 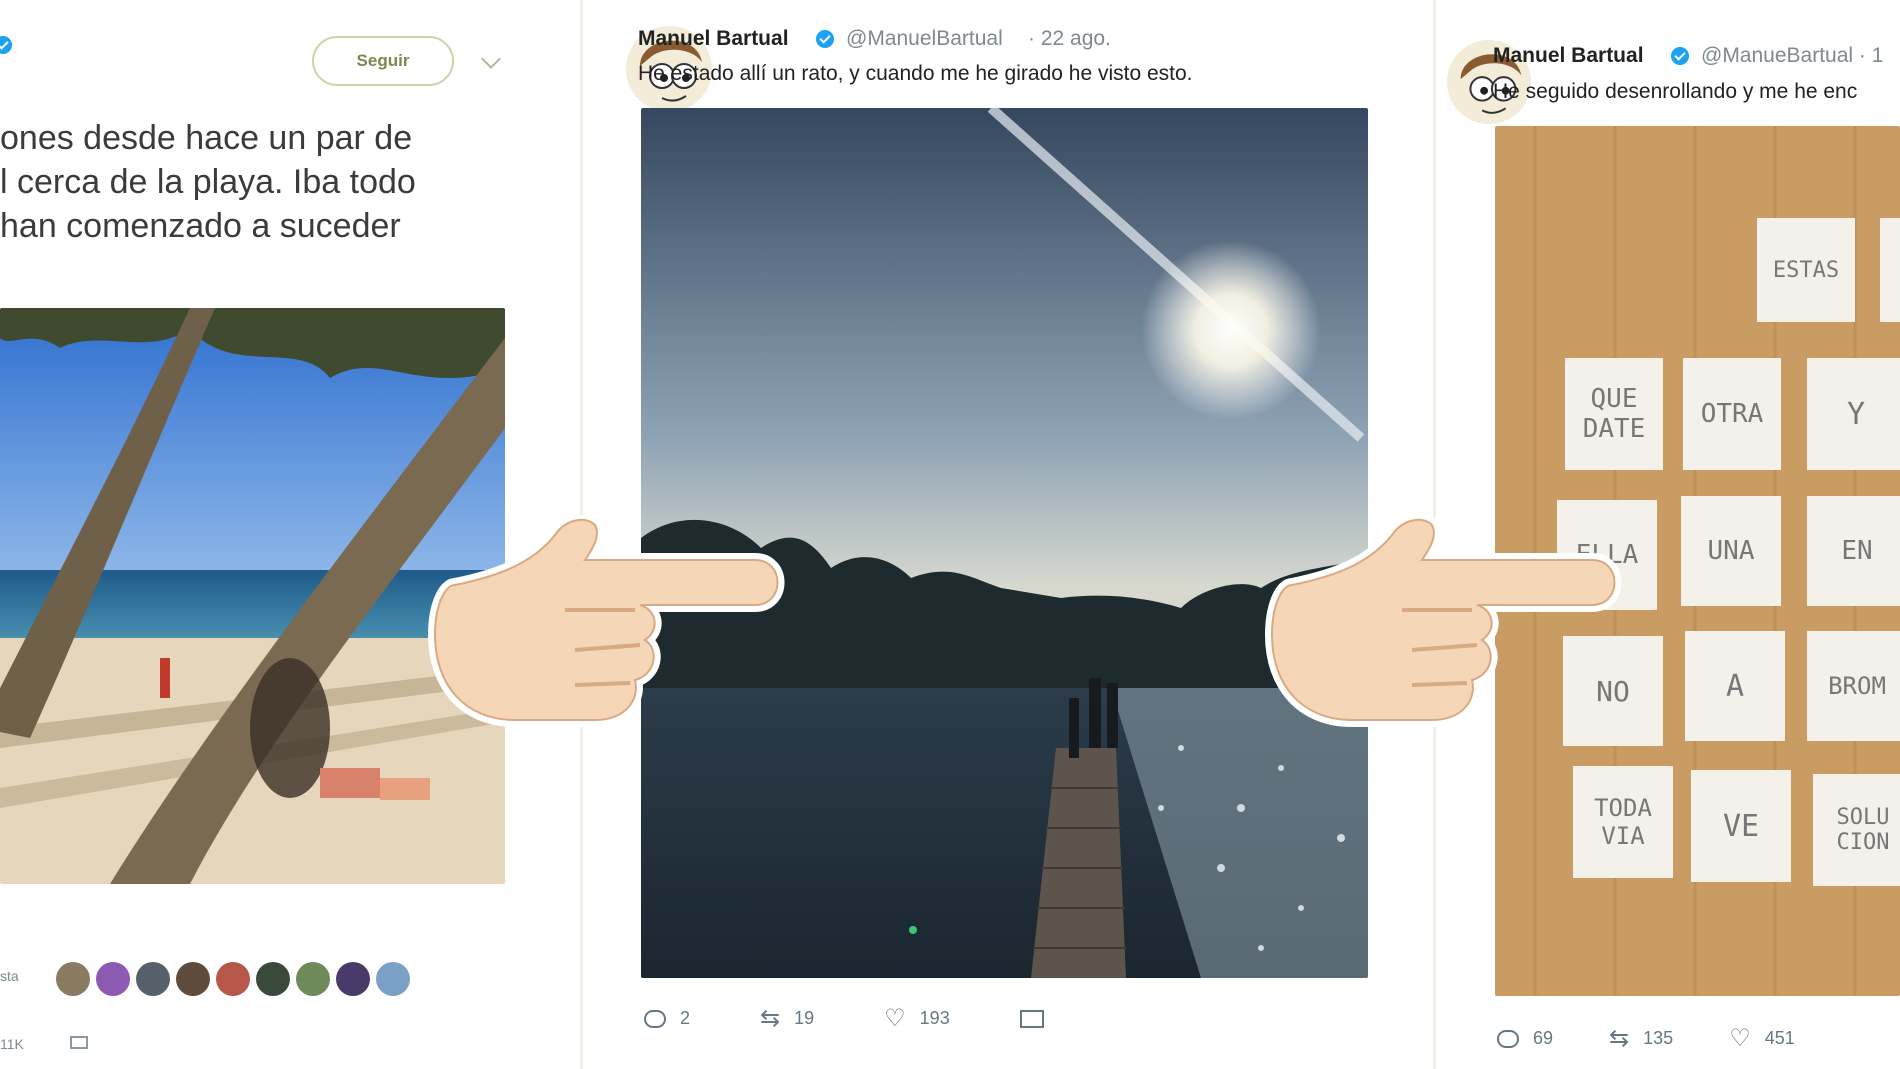 What do you see at coordinates (934, 1018) in the screenshot?
I see `like-count: 193` at bounding box center [934, 1018].